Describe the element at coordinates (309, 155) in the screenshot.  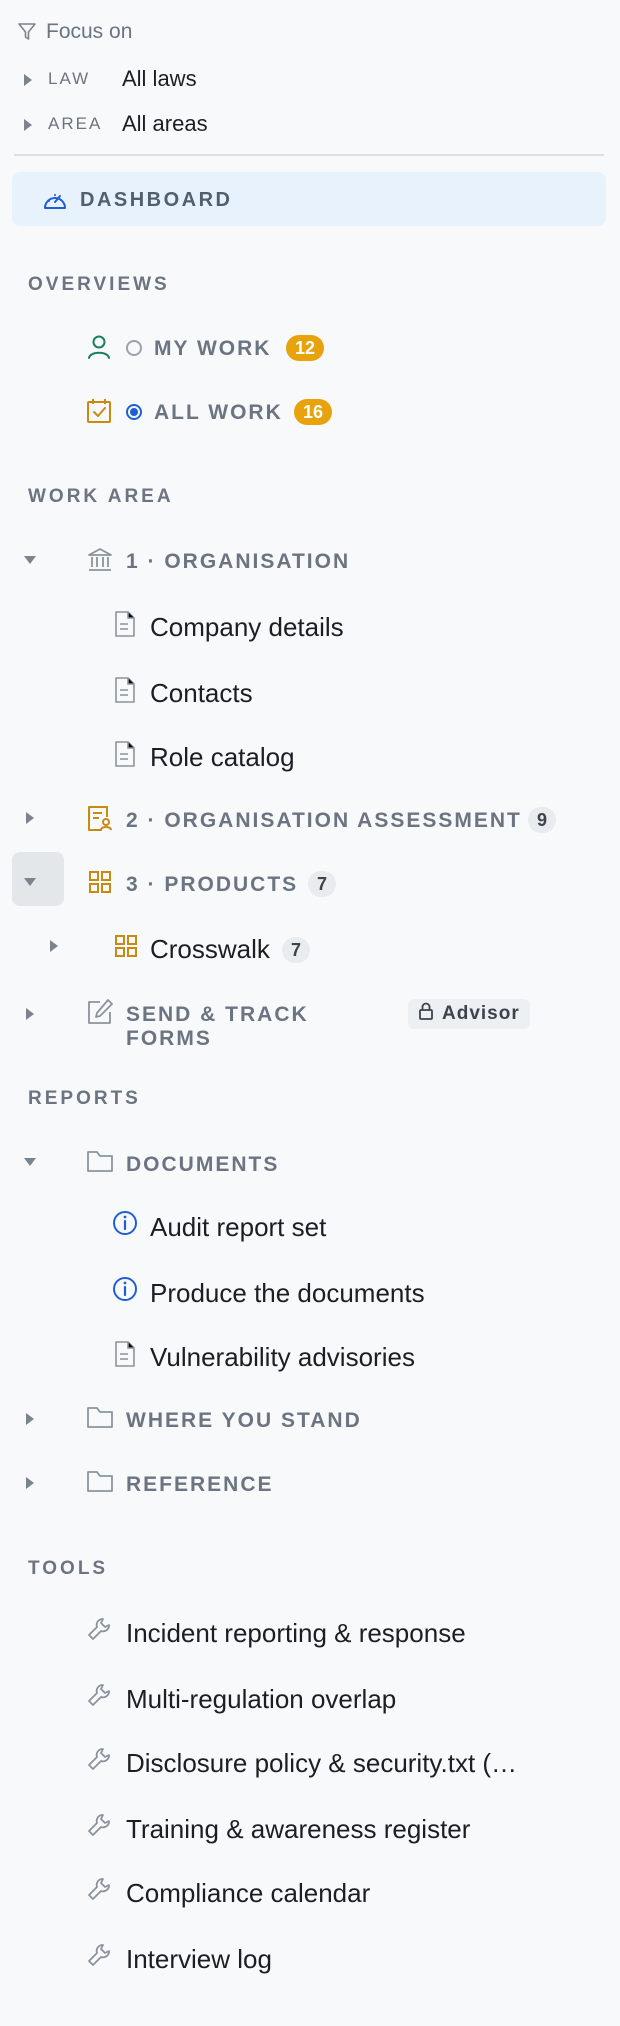
I see `divider` at that location.